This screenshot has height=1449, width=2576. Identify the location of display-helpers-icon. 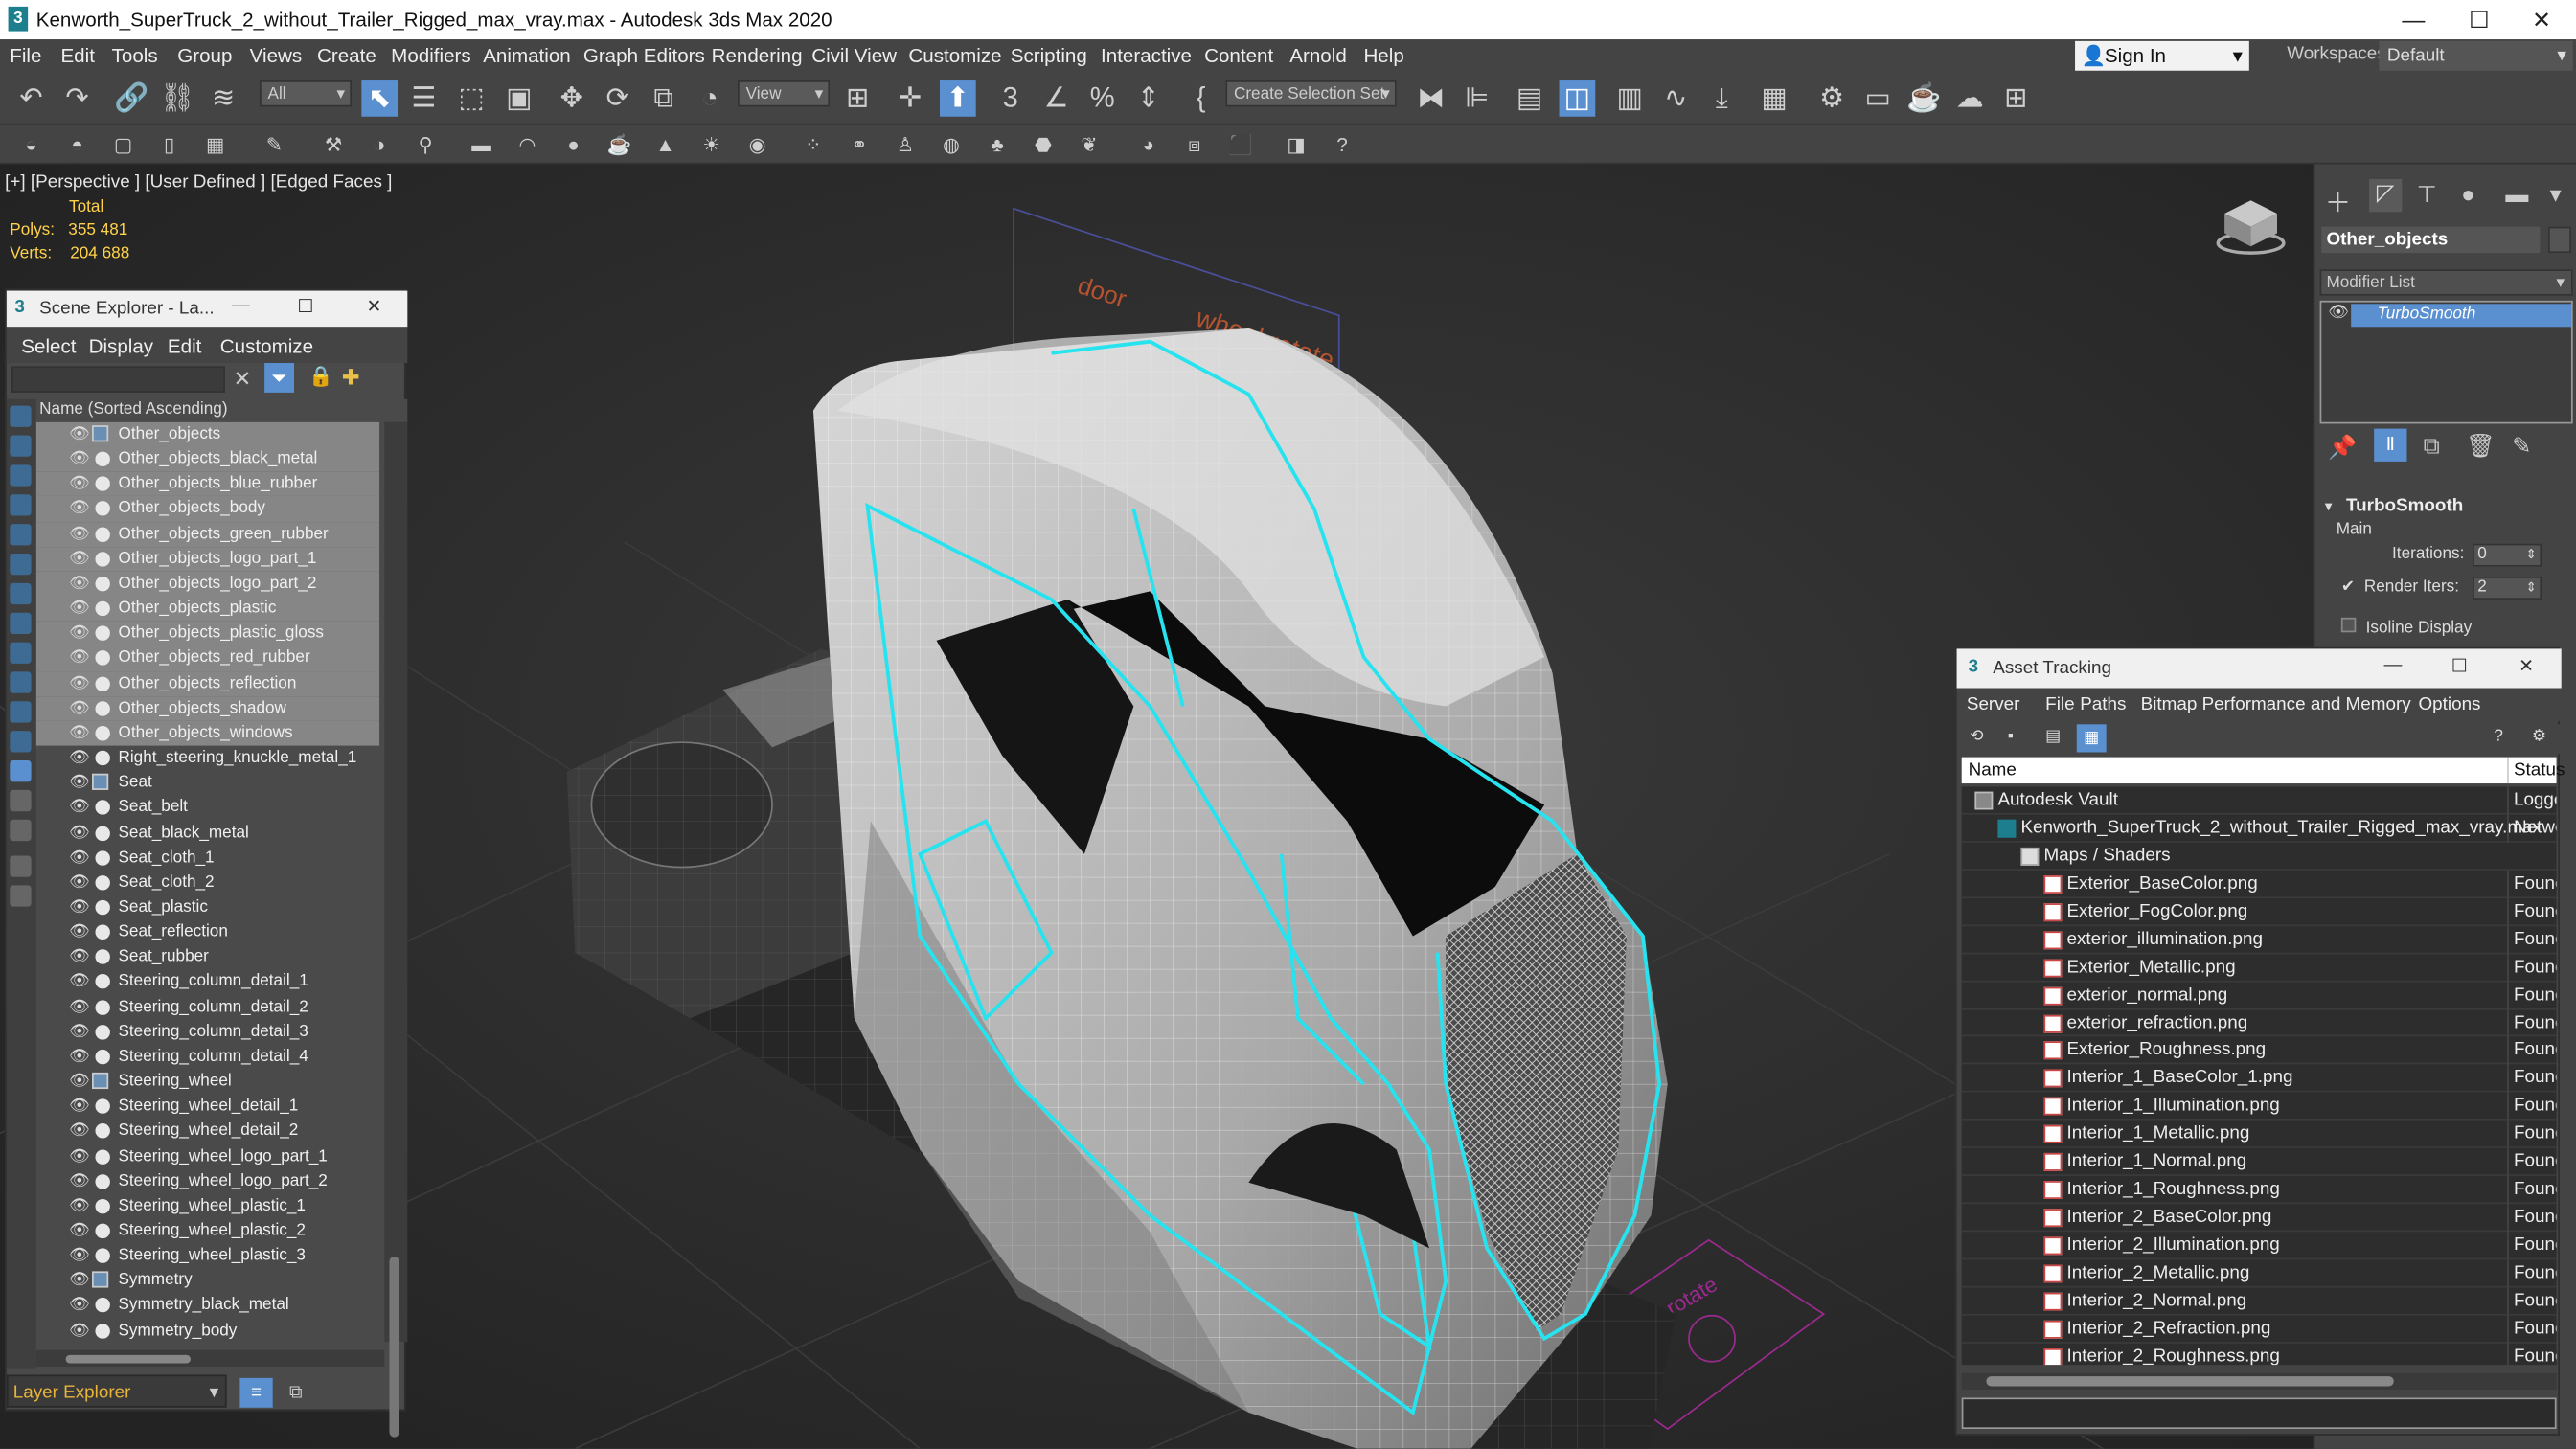
(21, 535).